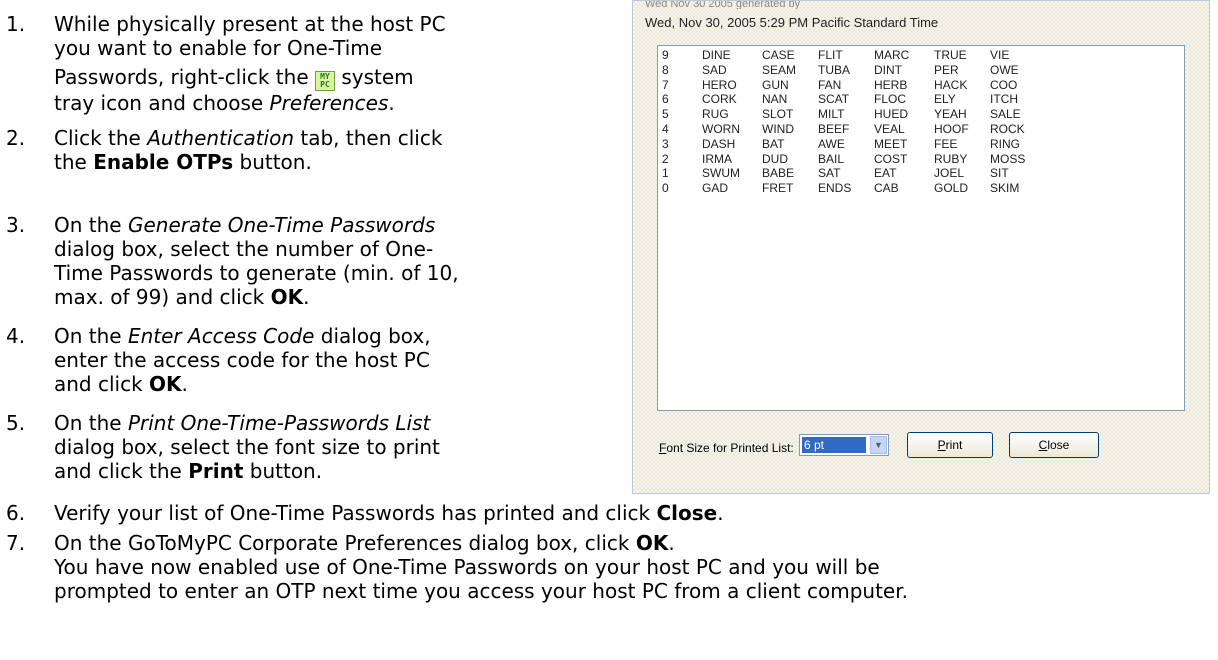  I want to click on password-word: SEAM, so click(779, 69).